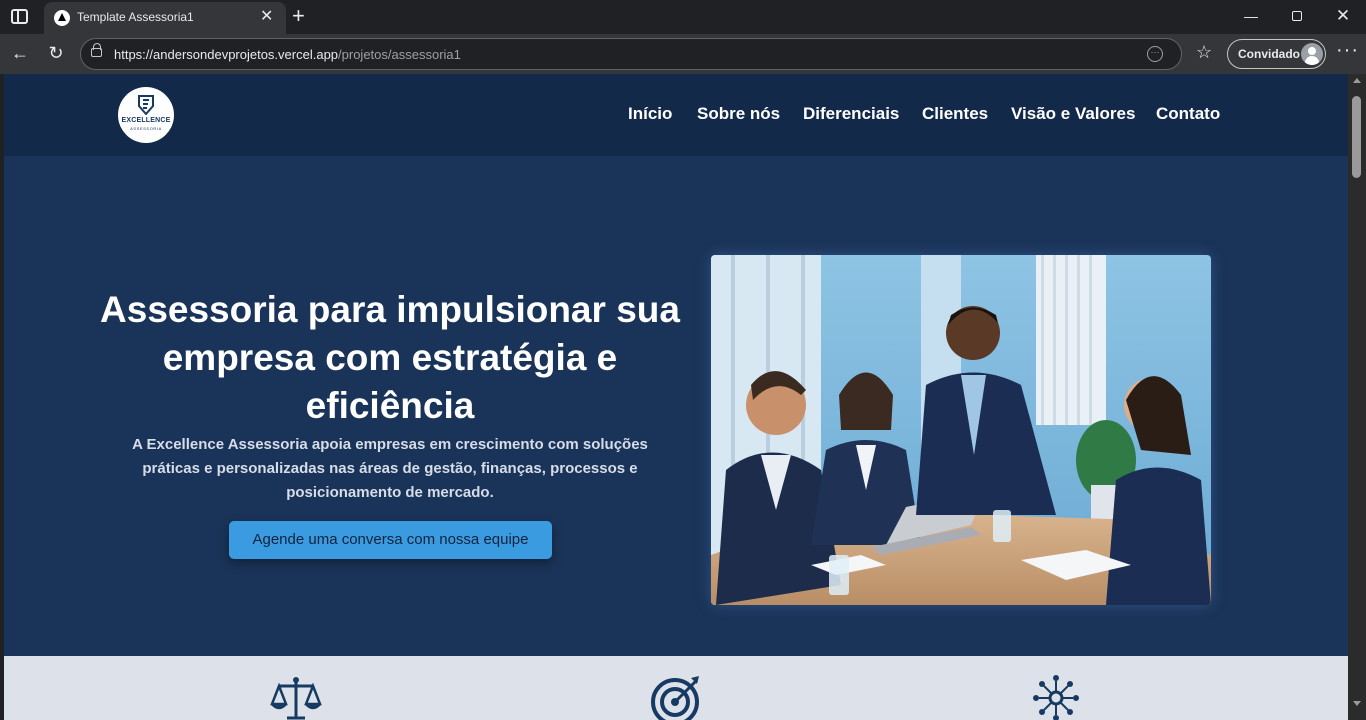 The height and width of the screenshot is (720, 1366). I want to click on avatar-icon, so click(1312, 54).